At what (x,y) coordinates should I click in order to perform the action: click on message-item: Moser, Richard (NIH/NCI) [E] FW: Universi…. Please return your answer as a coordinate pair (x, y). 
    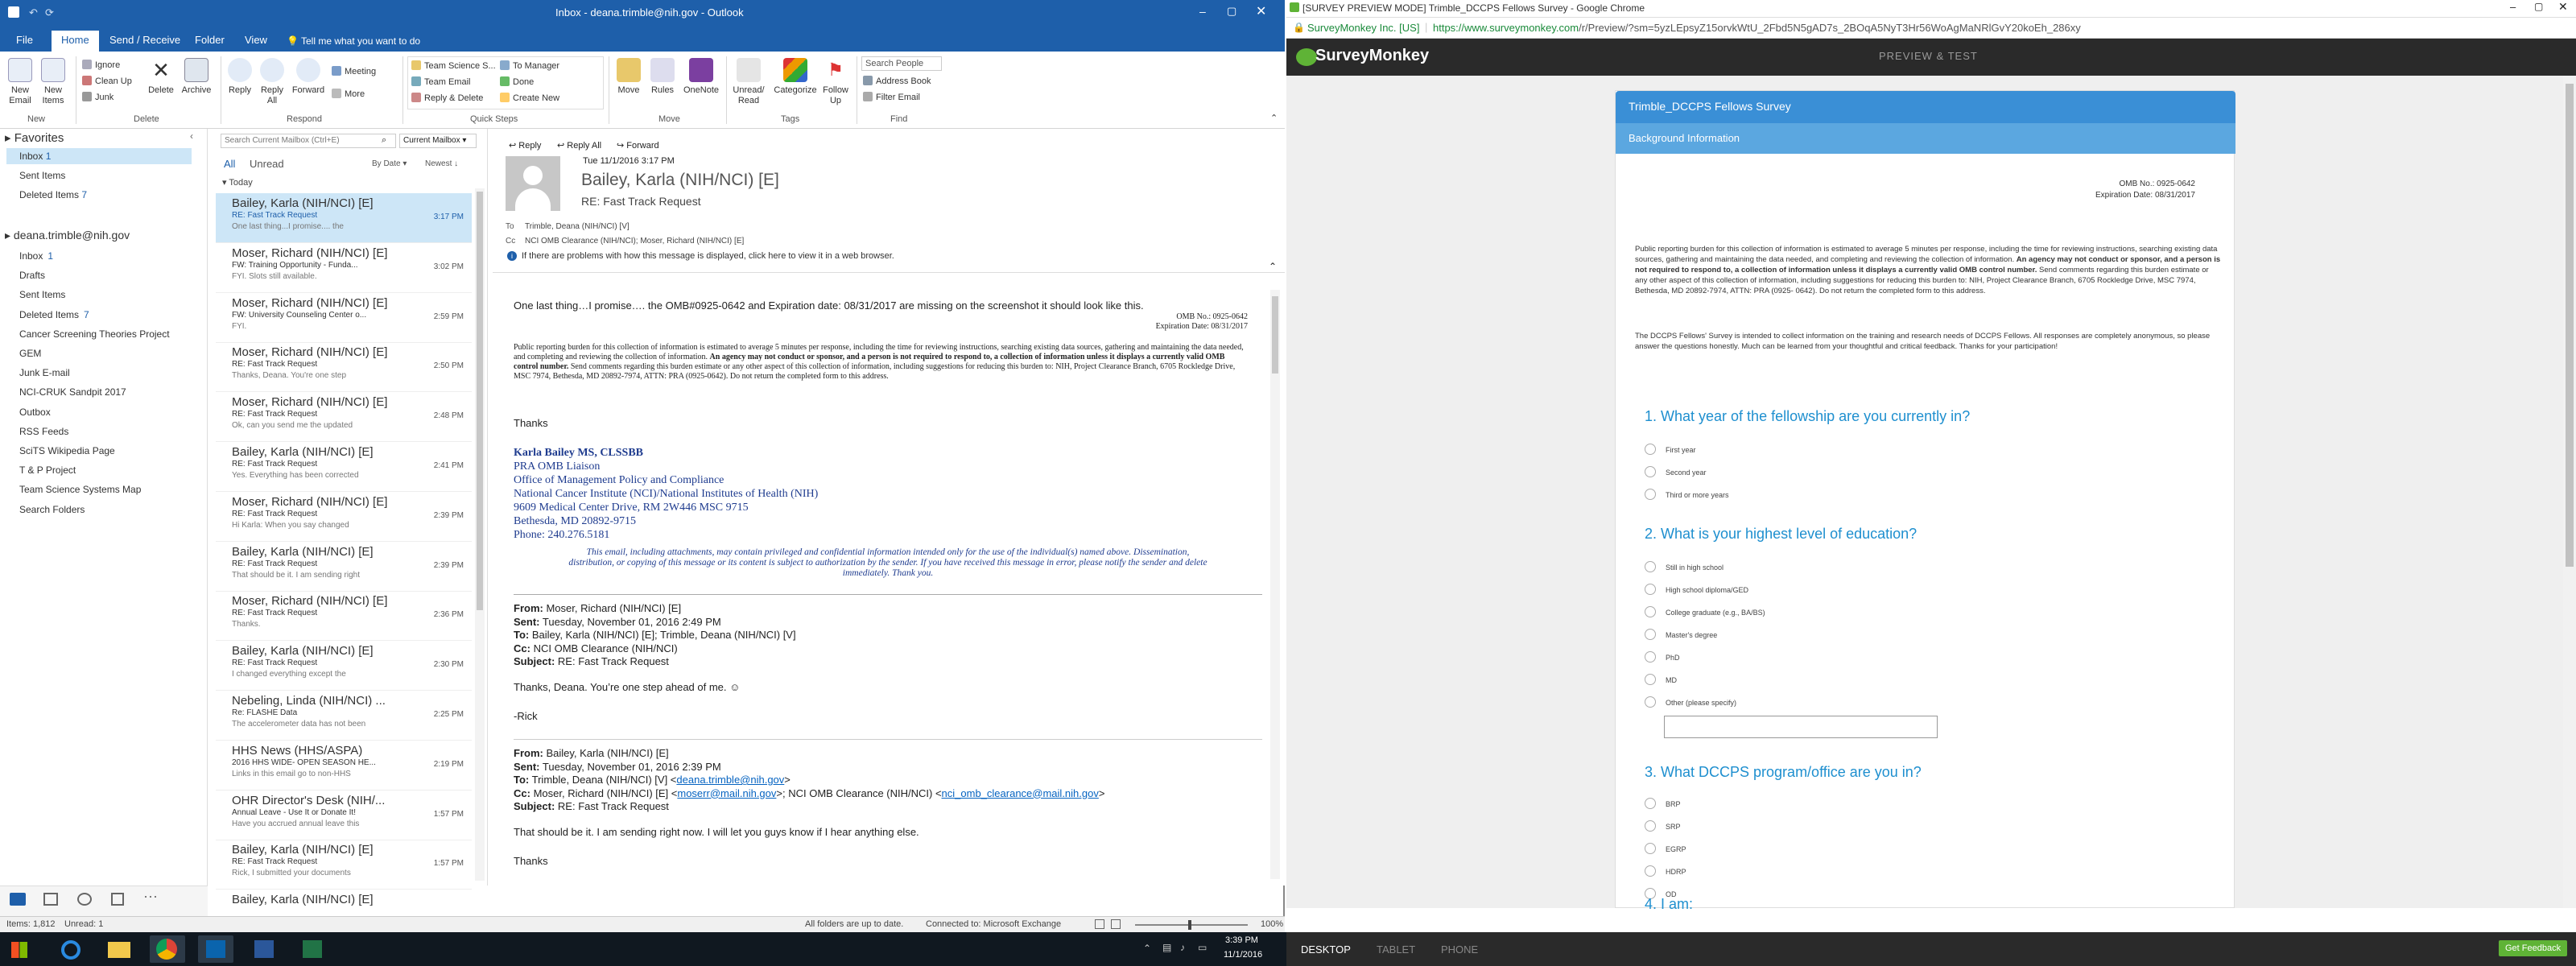
    Looking at the image, I should click on (344, 318).